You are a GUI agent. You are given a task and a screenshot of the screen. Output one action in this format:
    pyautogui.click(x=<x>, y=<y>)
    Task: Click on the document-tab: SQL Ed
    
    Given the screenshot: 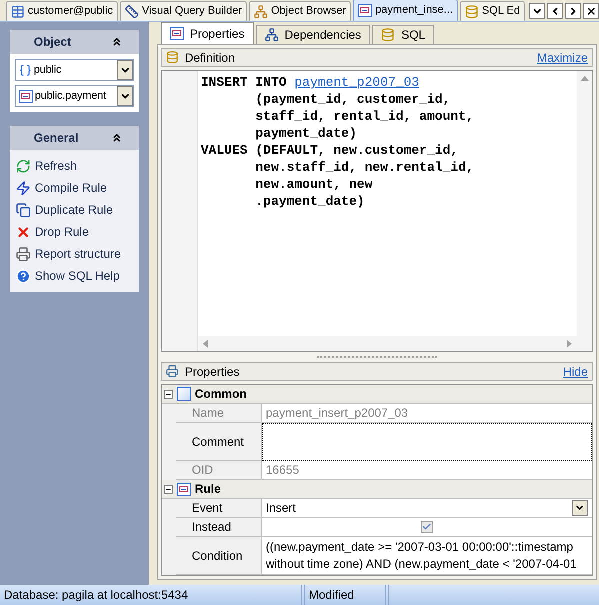 What is the action you would take?
    pyautogui.click(x=493, y=11)
    